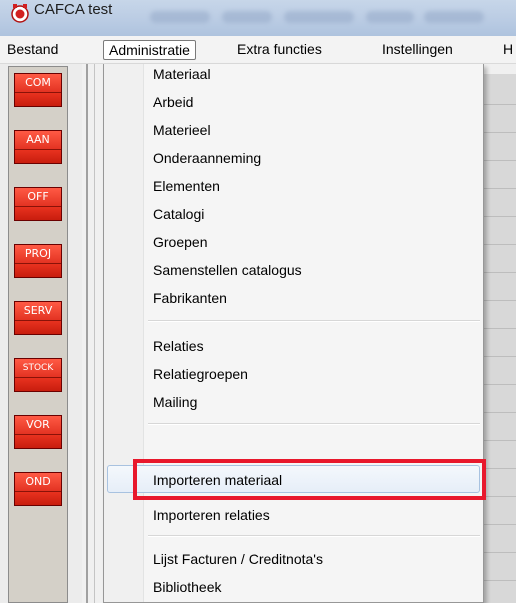 This screenshot has width=516, height=603. Describe the element at coordinates (38, 482) in the screenshot. I see `module-button-label: OND` at that location.